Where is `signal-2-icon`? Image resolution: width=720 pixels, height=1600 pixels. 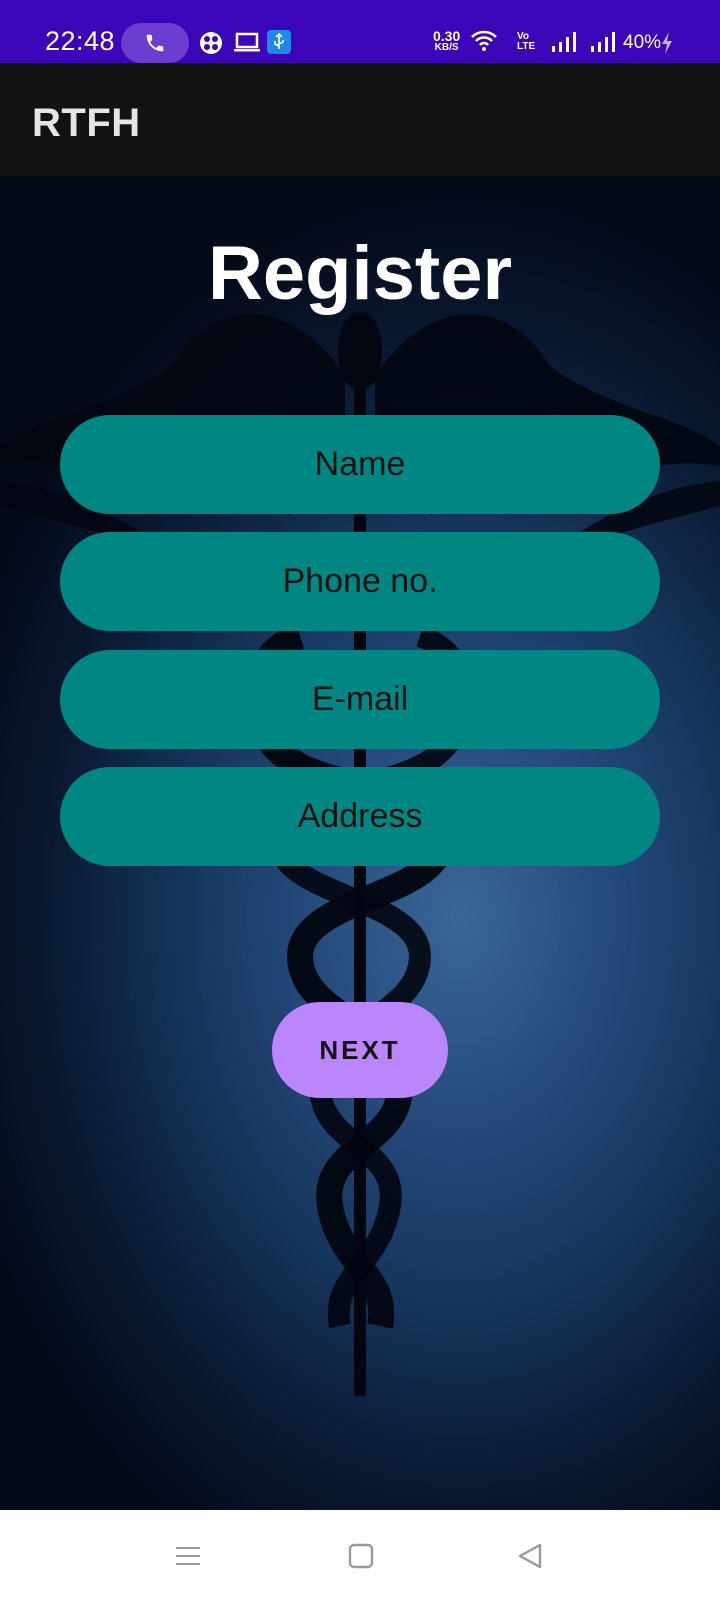 signal-2-icon is located at coordinates (603, 42).